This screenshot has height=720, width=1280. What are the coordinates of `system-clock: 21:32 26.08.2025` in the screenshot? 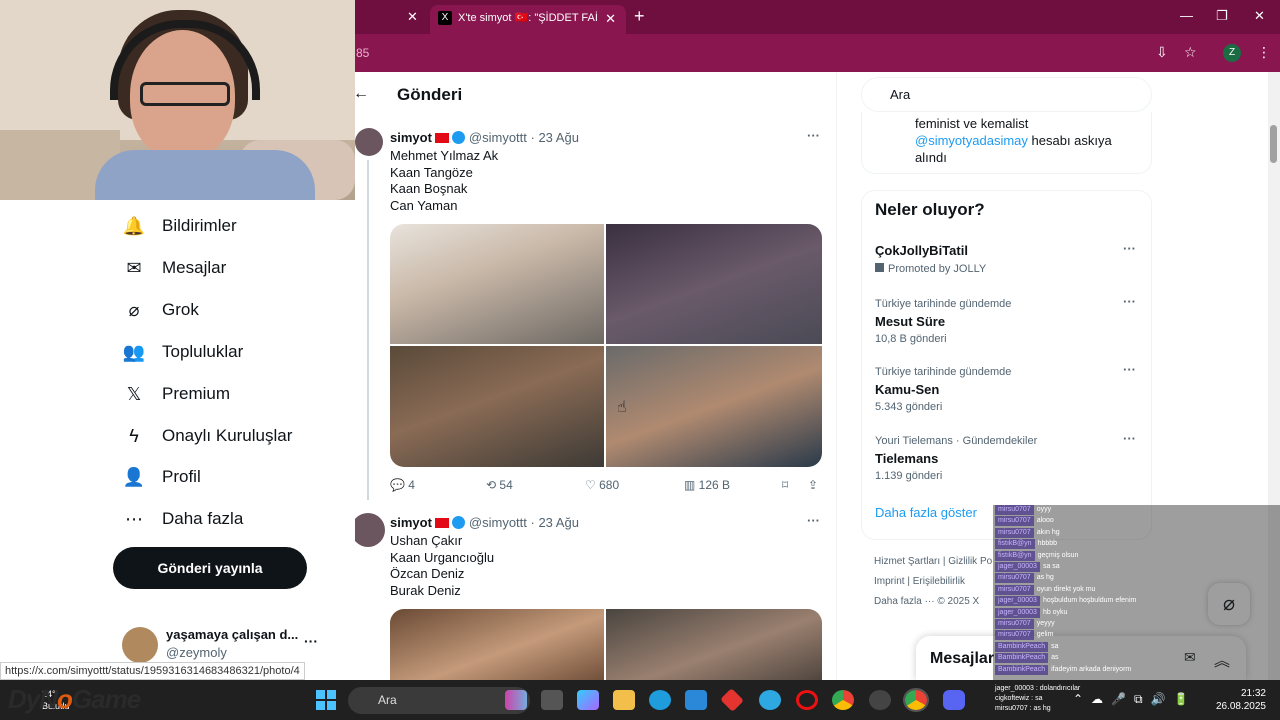 It's located at (1240, 700).